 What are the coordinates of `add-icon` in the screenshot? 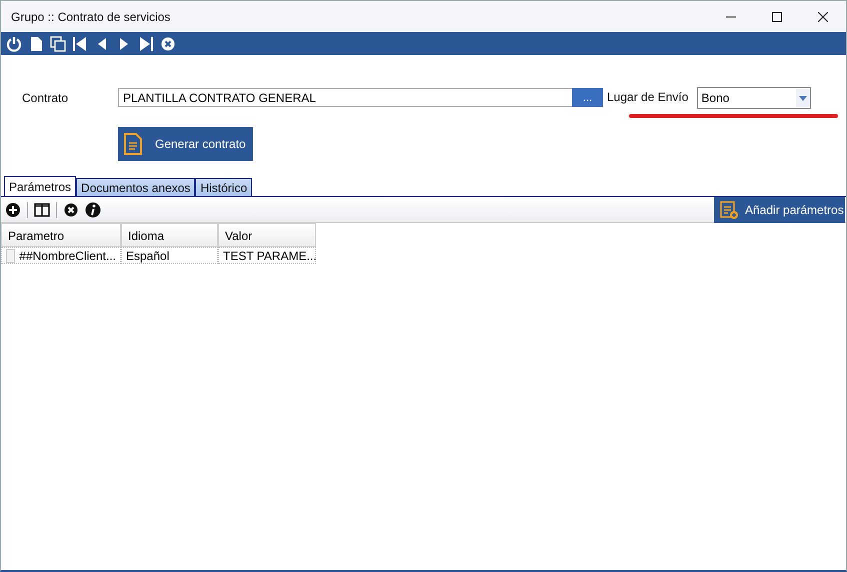 It's located at (13, 210).